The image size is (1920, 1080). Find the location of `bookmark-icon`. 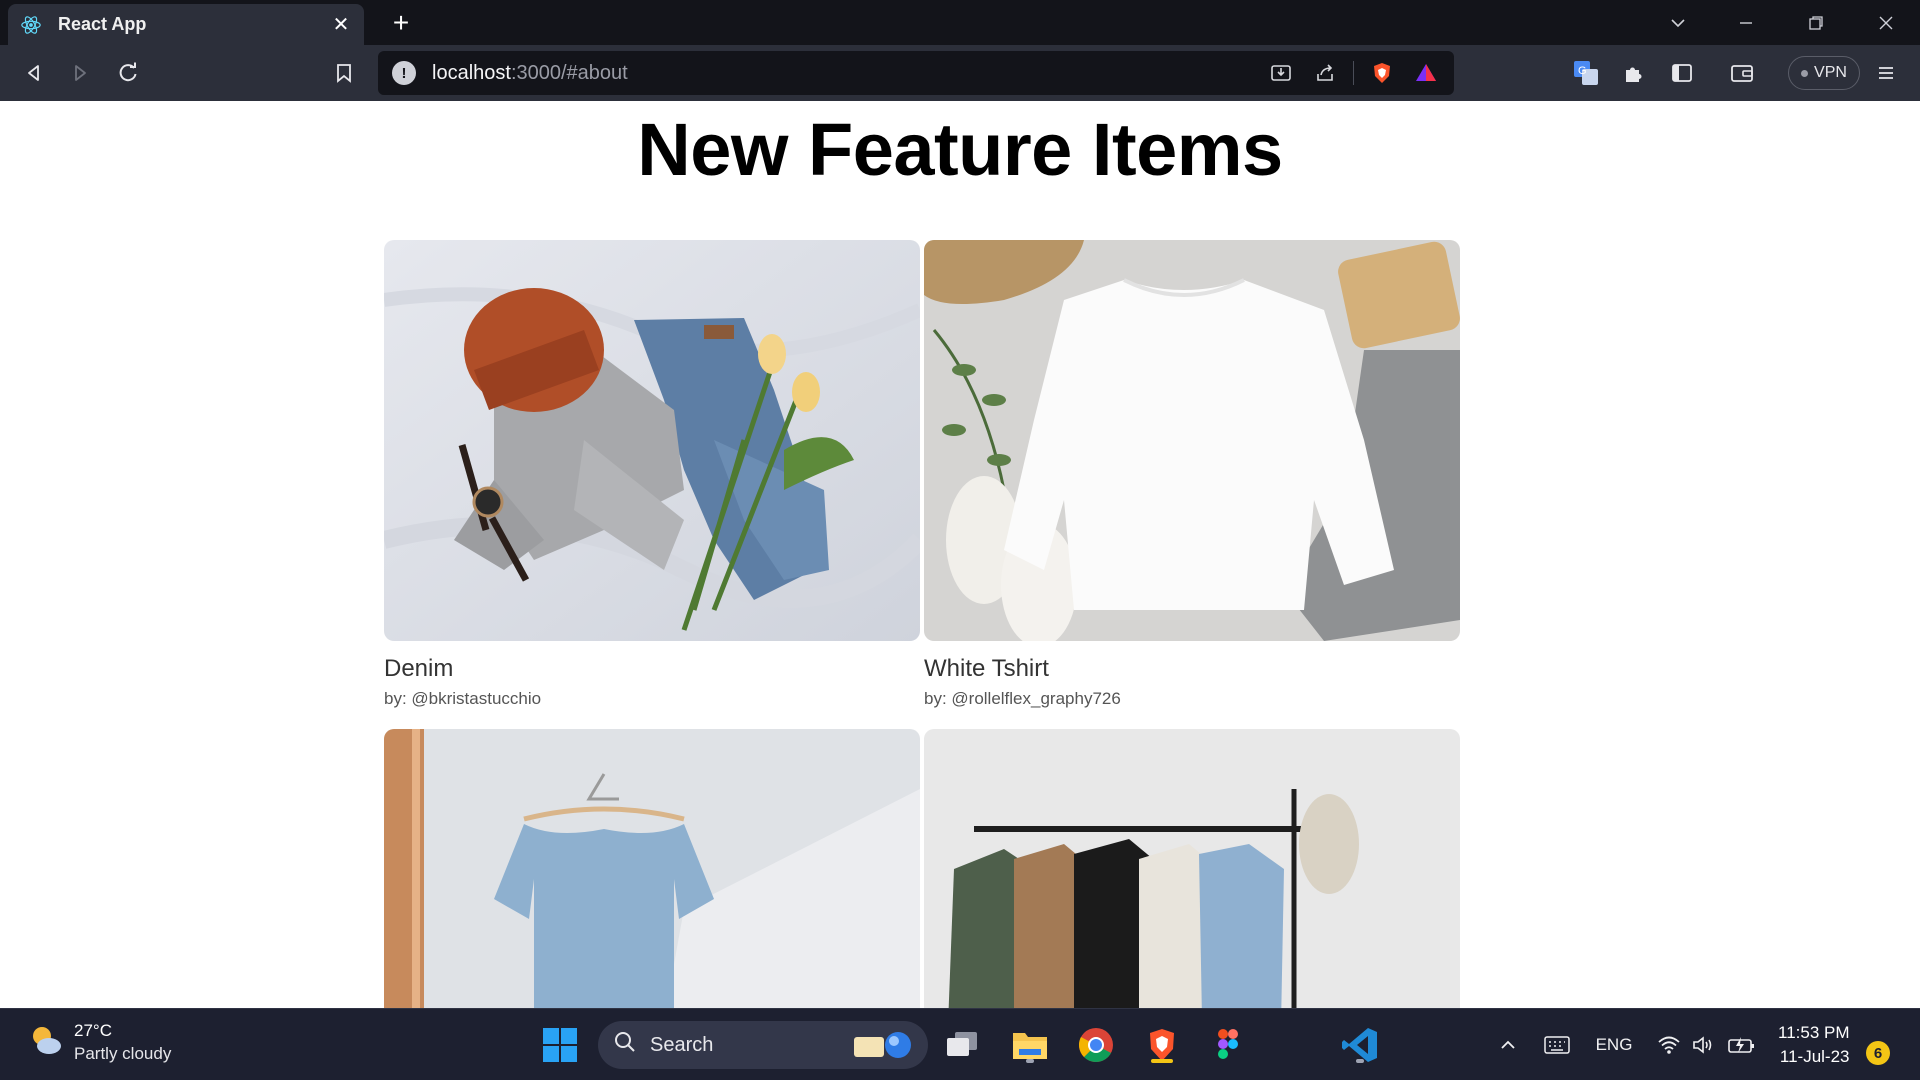

bookmark-icon is located at coordinates (344, 73).